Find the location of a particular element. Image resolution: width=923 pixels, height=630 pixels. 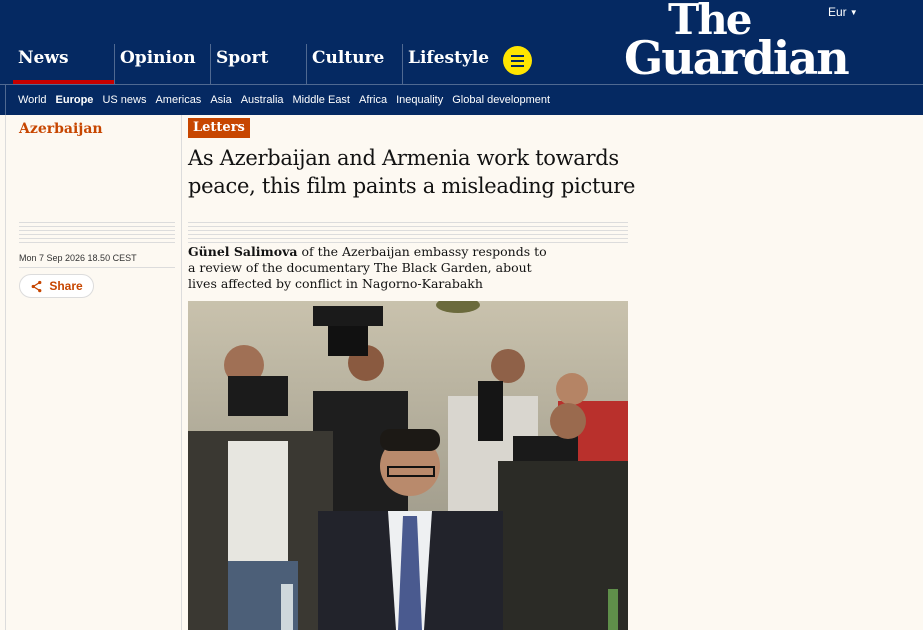

guardian-logo: The Guardian is located at coordinates (740, 42).